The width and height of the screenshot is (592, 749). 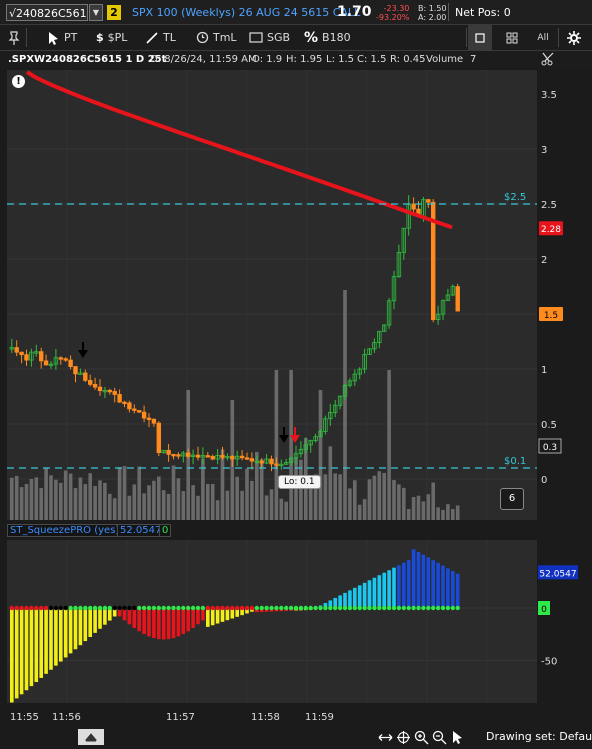 What do you see at coordinates (152, 37) in the screenshot?
I see `trendline-icon` at bounding box center [152, 37].